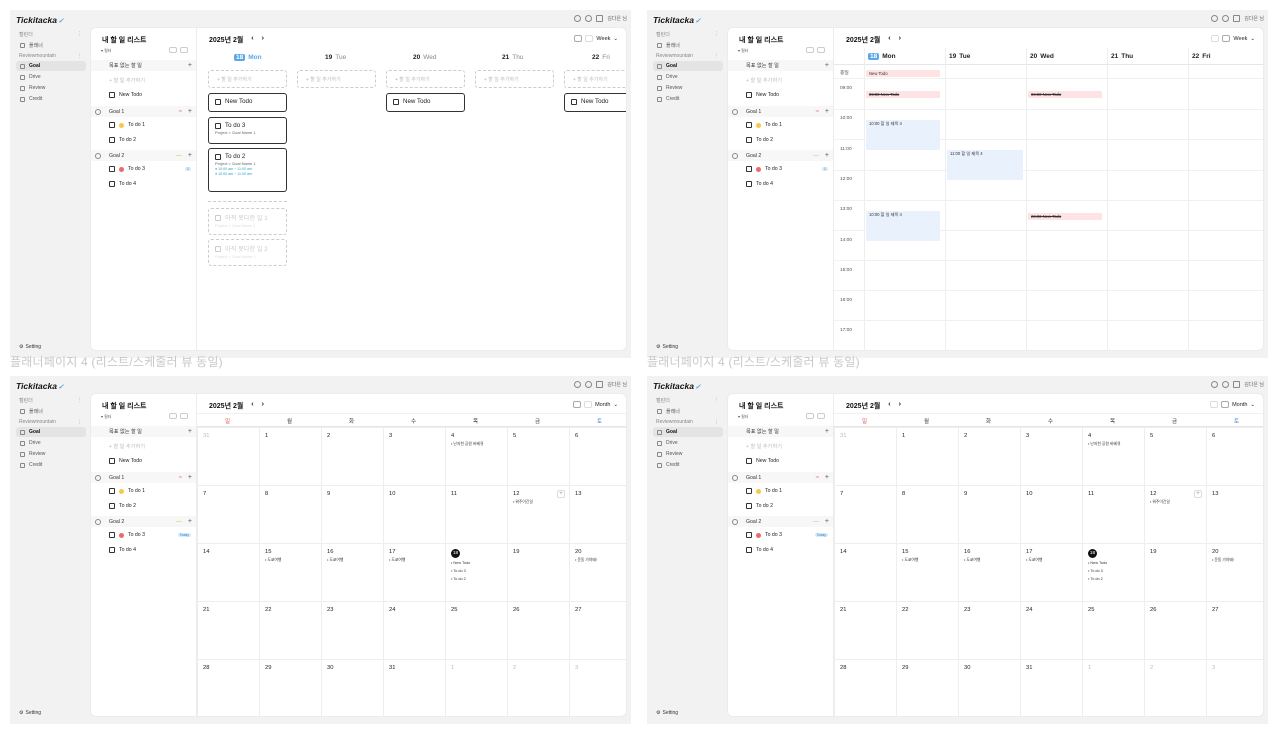 The image size is (1280, 742). What do you see at coordinates (688, 66) in the screenshot?
I see `nav-item-goal: Goal` at bounding box center [688, 66].